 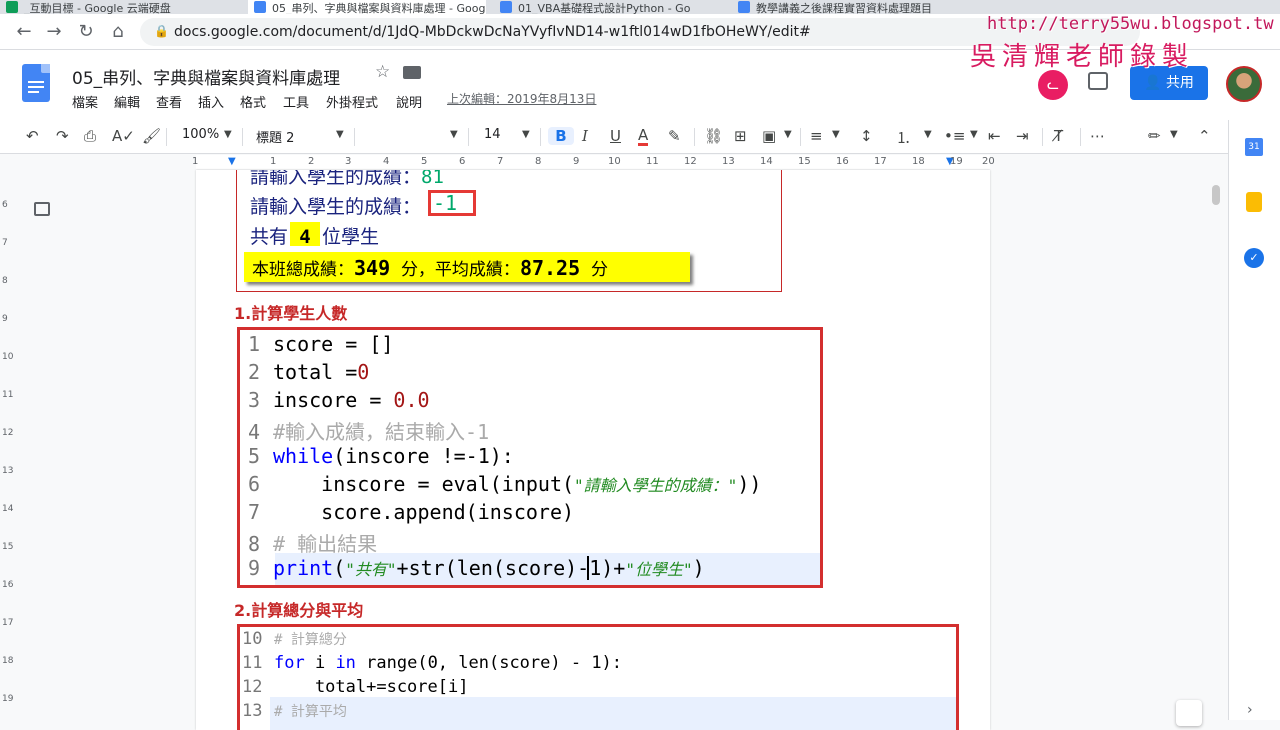 What do you see at coordinates (1189, 713) in the screenshot?
I see `explore-button` at bounding box center [1189, 713].